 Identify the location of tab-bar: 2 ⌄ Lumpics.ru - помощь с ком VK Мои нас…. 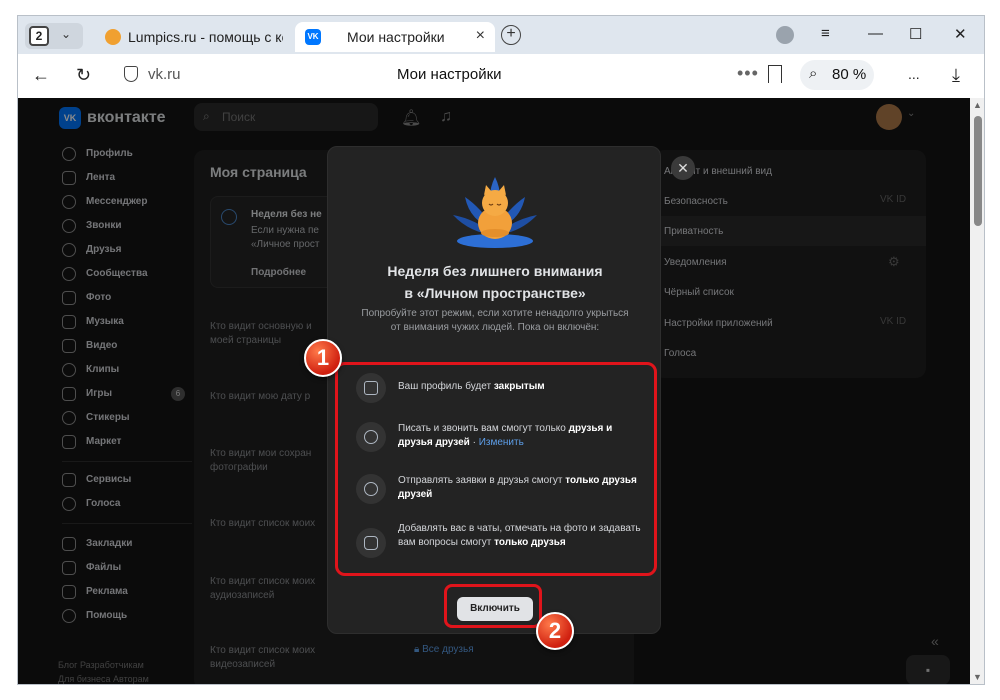
(501, 35).